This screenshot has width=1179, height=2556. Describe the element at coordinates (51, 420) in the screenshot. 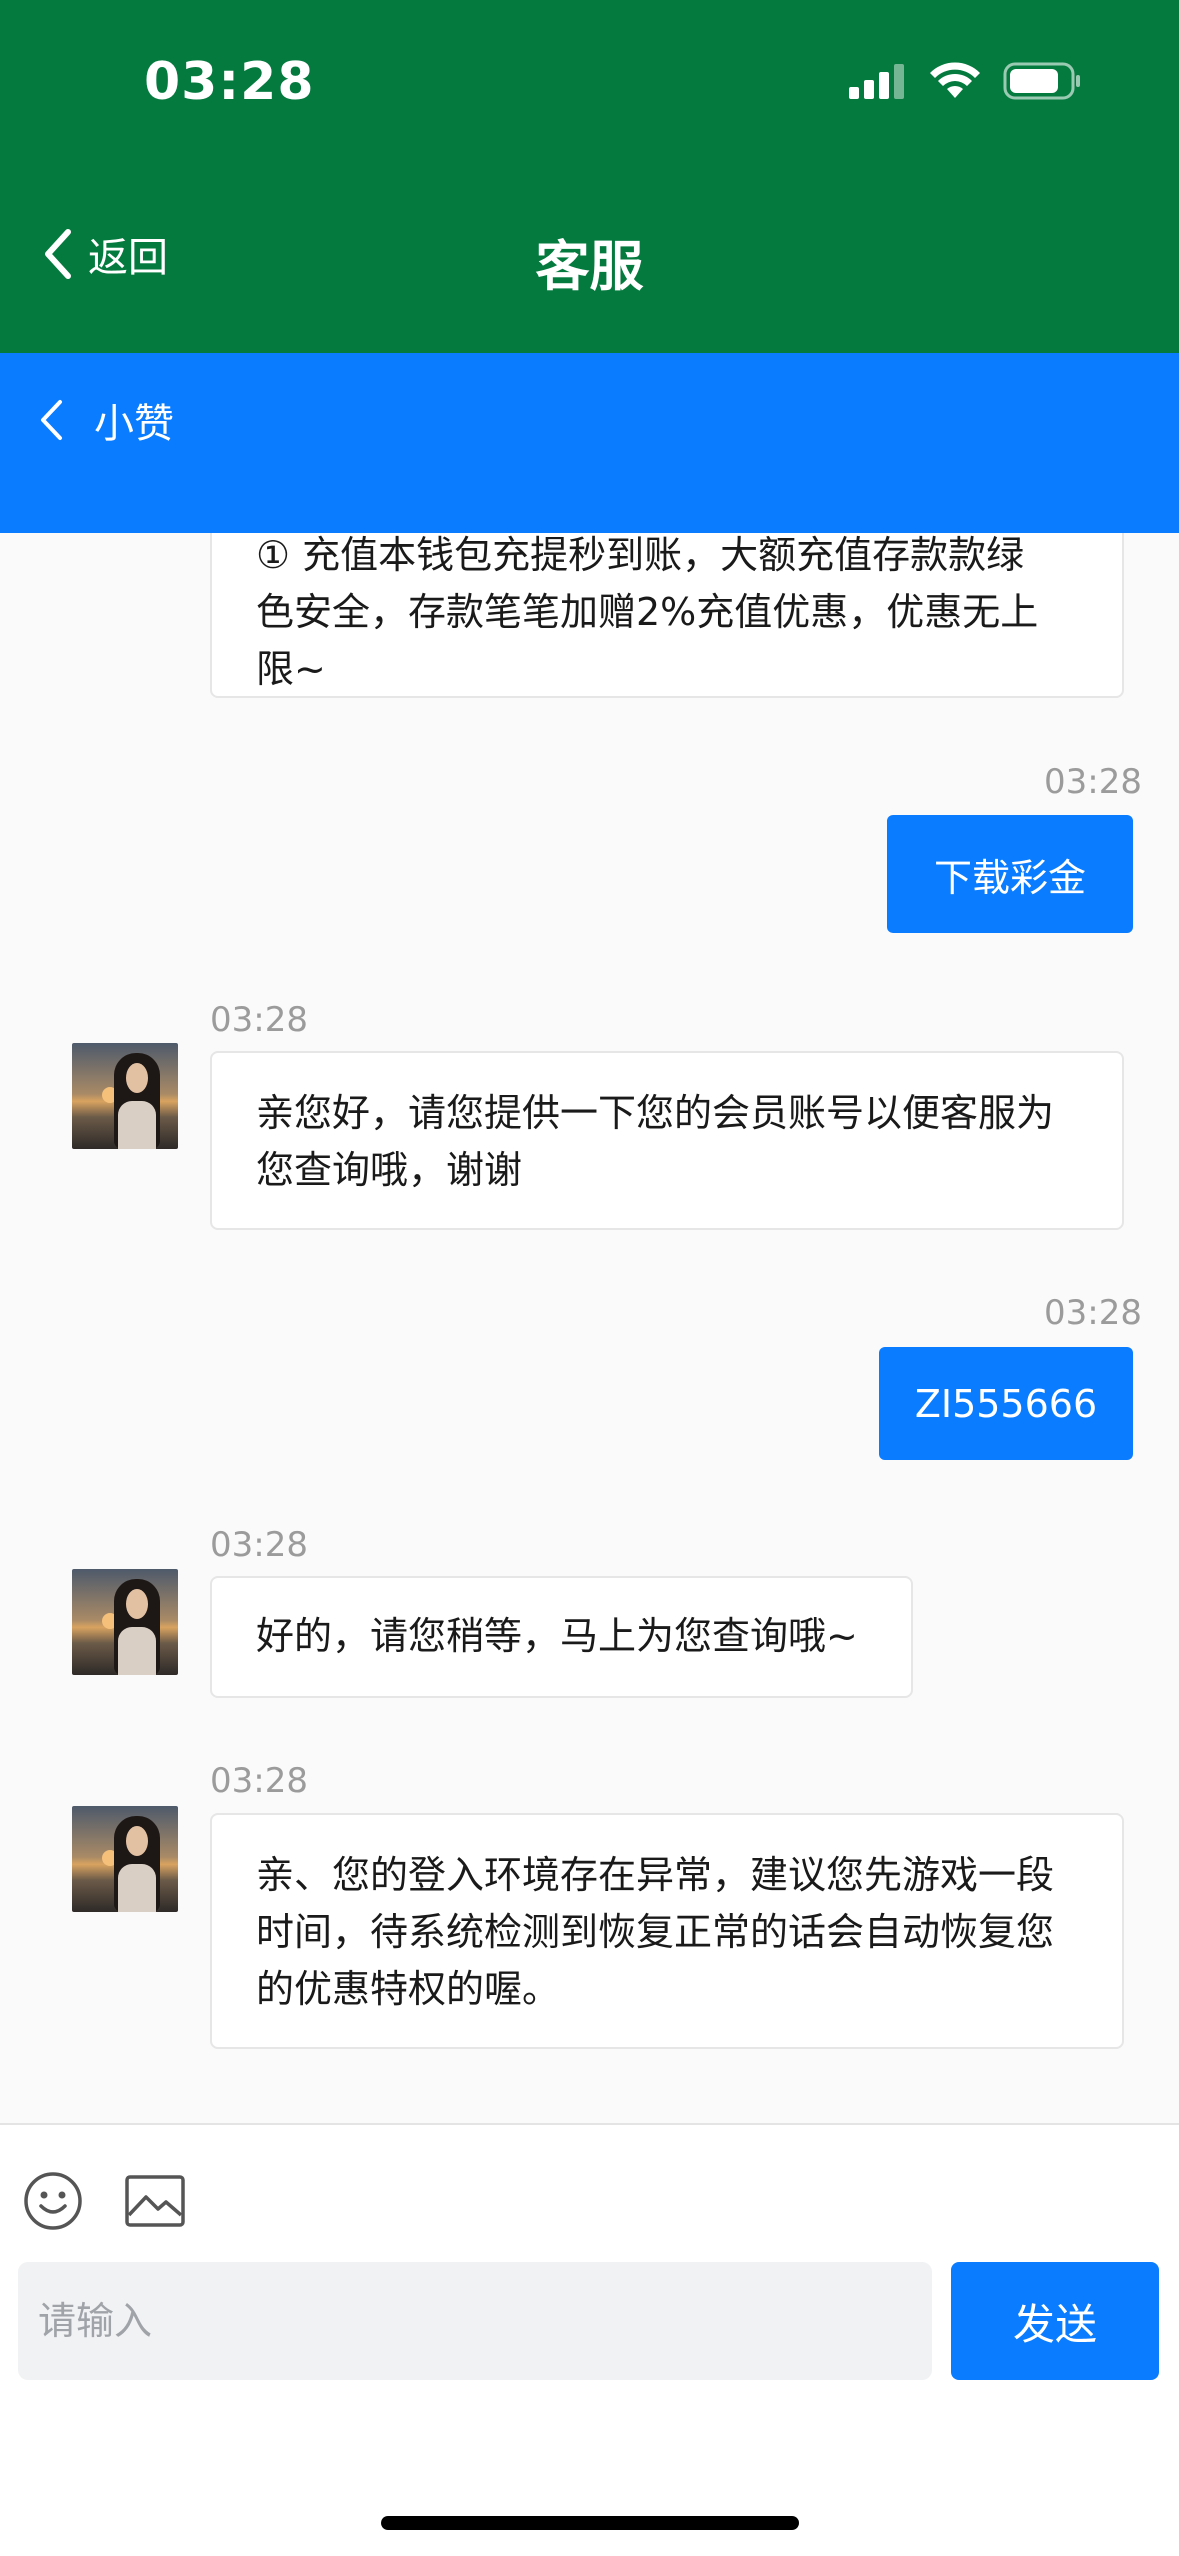

I see `chevron-left-icon` at that location.